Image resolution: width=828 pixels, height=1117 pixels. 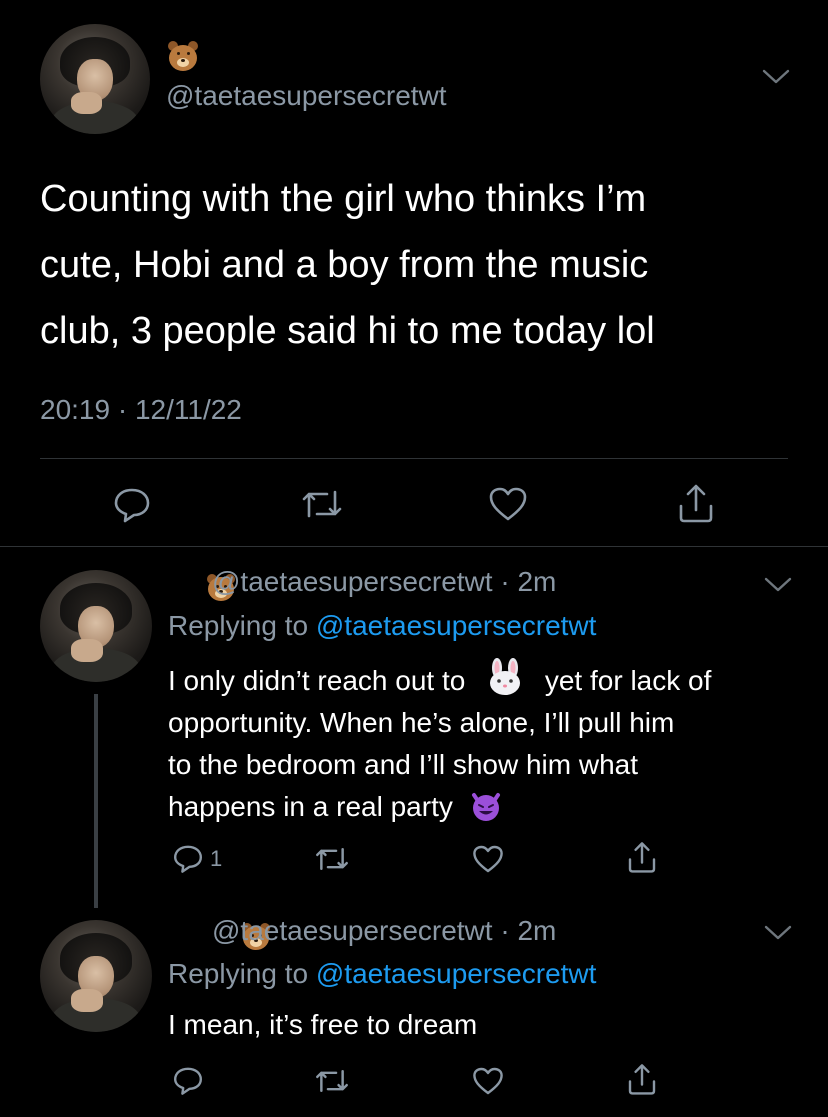 I want to click on reply-text-line: to the bedroom and I’ll show him what, so click(x=403, y=764).